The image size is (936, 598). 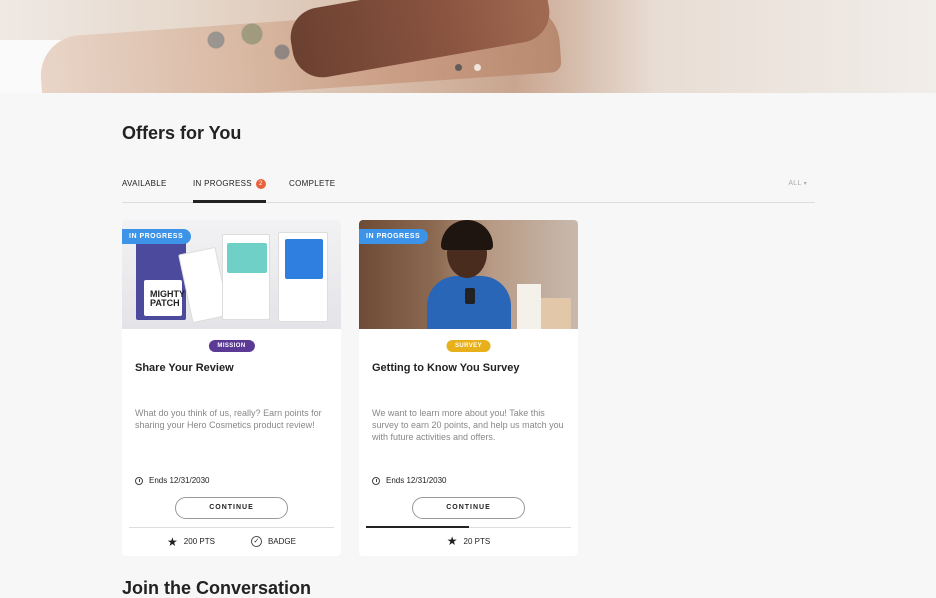 What do you see at coordinates (229, 201) in the screenshot?
I see `active-tab-indicator` at bounding box center [229, 201].